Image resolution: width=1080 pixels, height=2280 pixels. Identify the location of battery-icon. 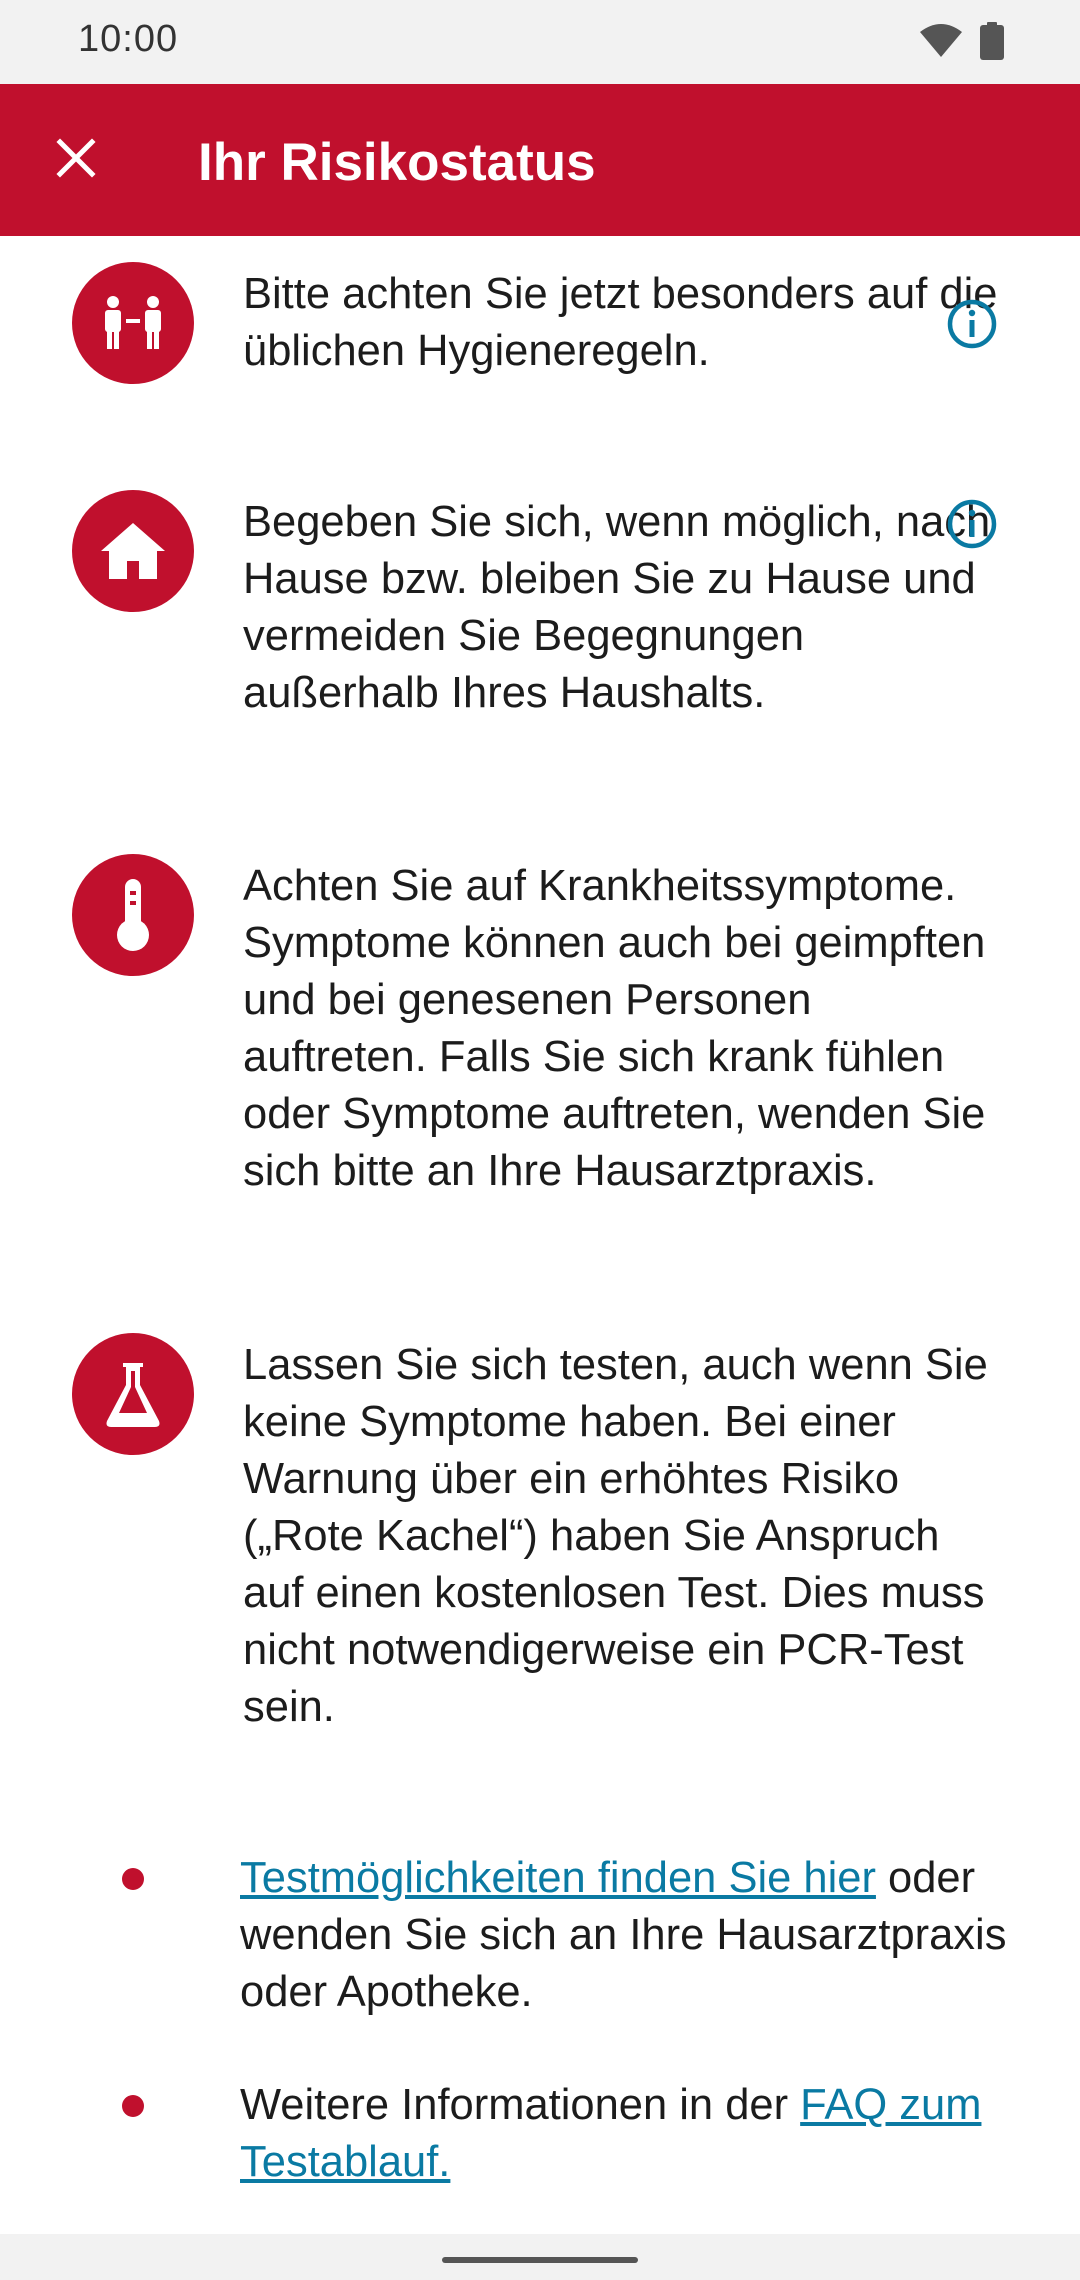
(992, 43).